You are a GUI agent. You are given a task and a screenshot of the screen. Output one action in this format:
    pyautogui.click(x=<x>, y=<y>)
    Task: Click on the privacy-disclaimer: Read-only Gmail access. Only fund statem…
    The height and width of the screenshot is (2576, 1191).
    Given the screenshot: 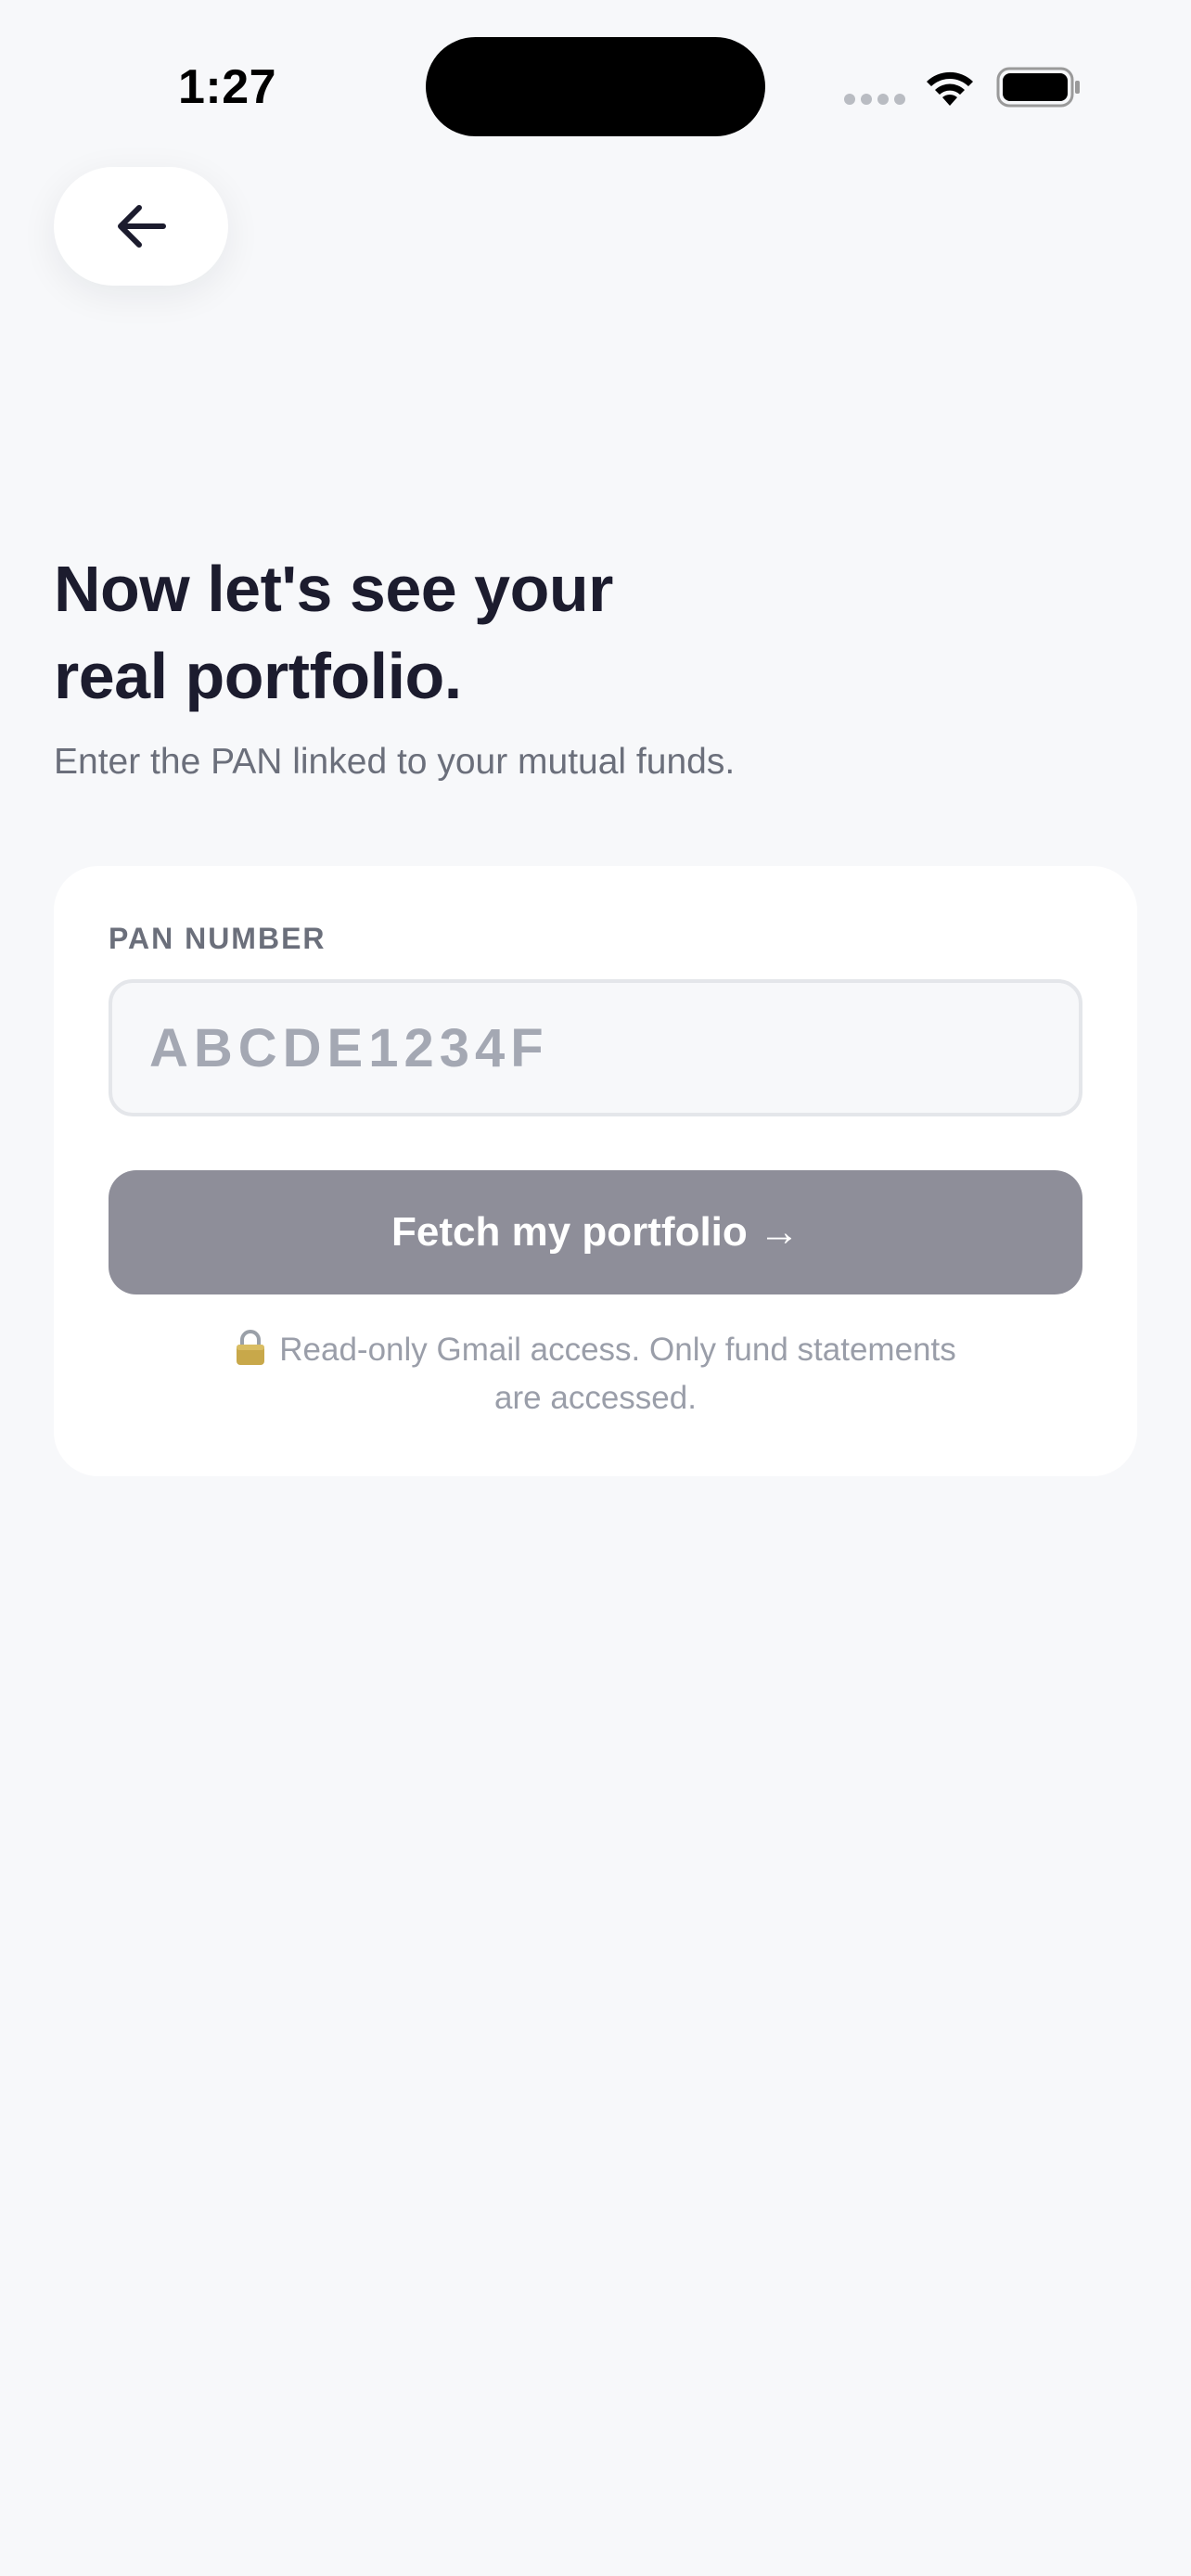 What is the action you would take?
    pyautogui.click(x=595, y=1374)
    